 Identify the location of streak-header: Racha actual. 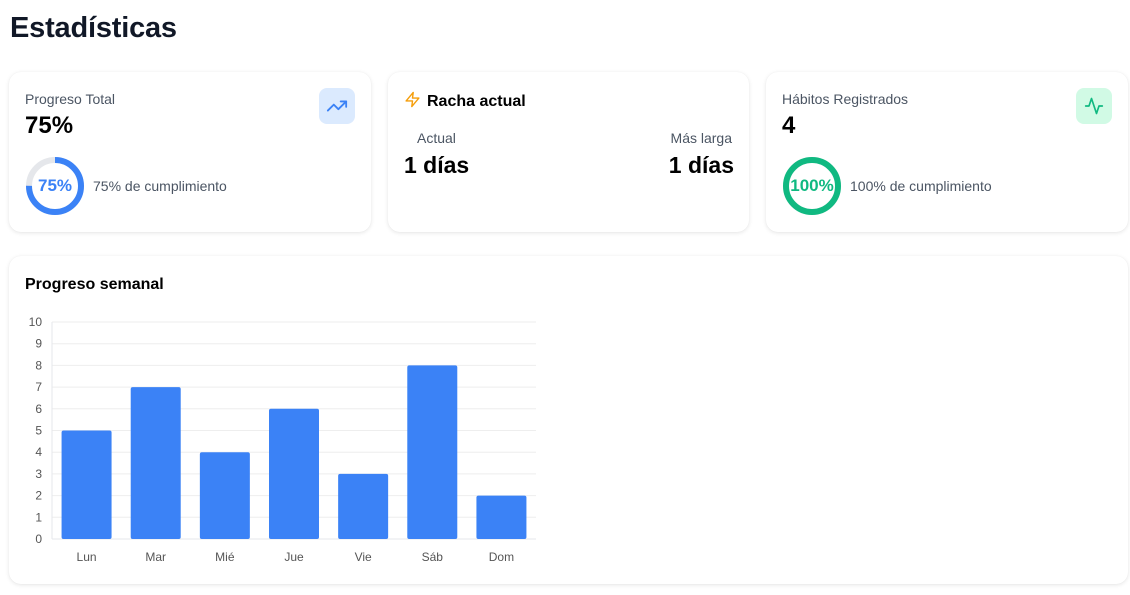
(465, 102).